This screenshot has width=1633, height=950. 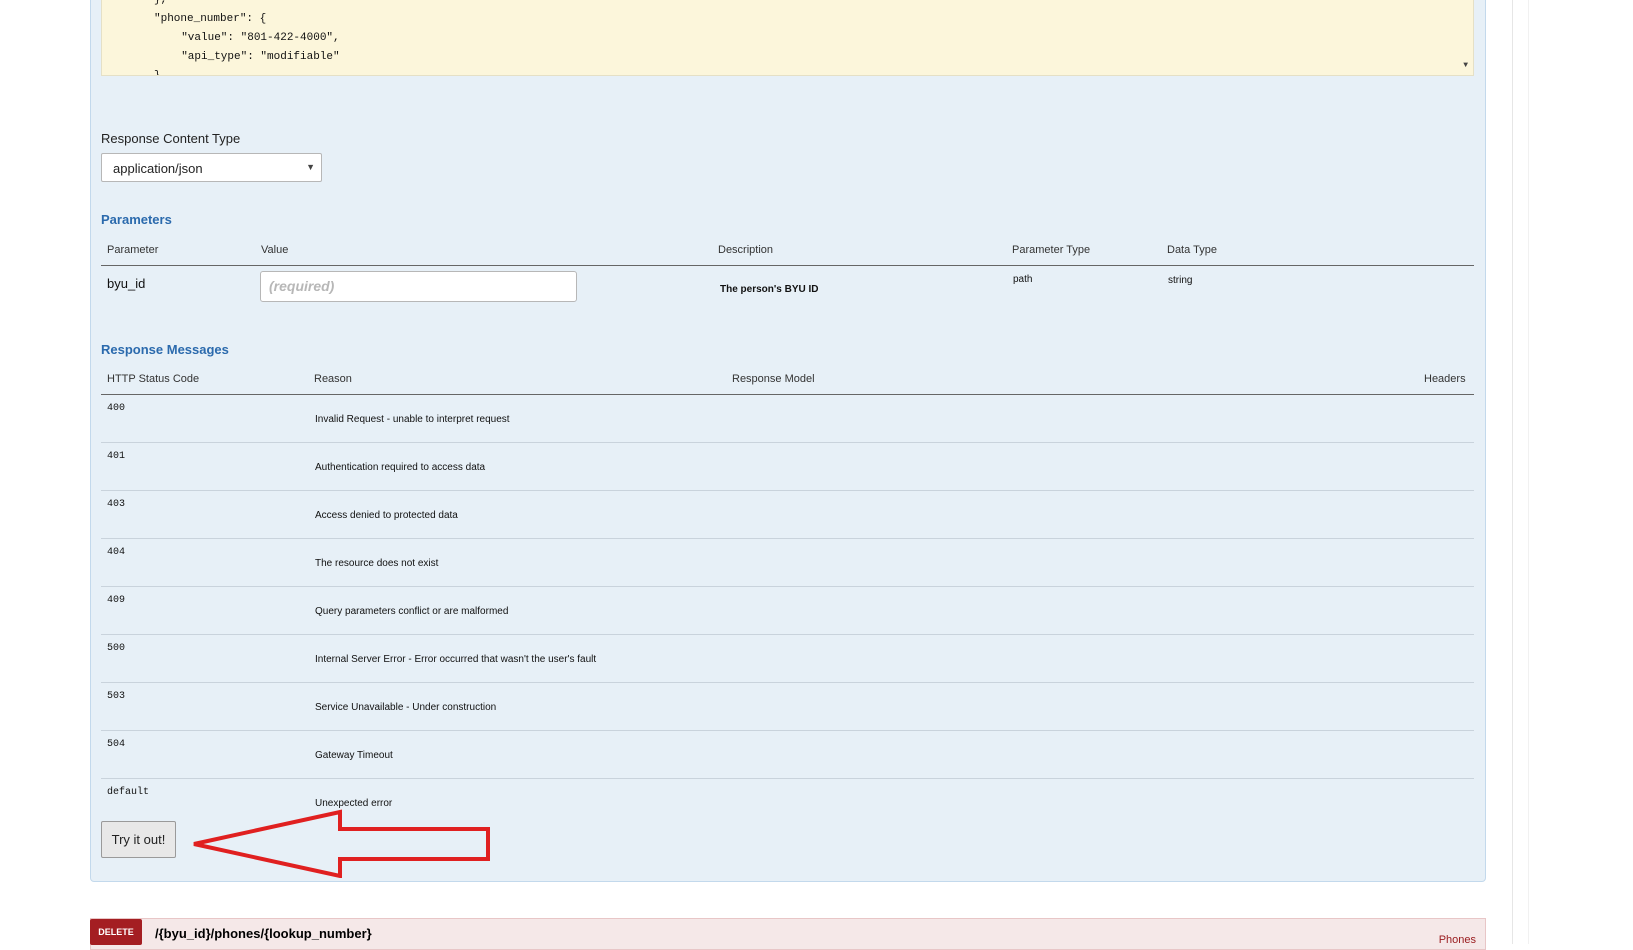 I want to click on resp-col-status-code: HTTP Status Code, so click(x=153, y=379).